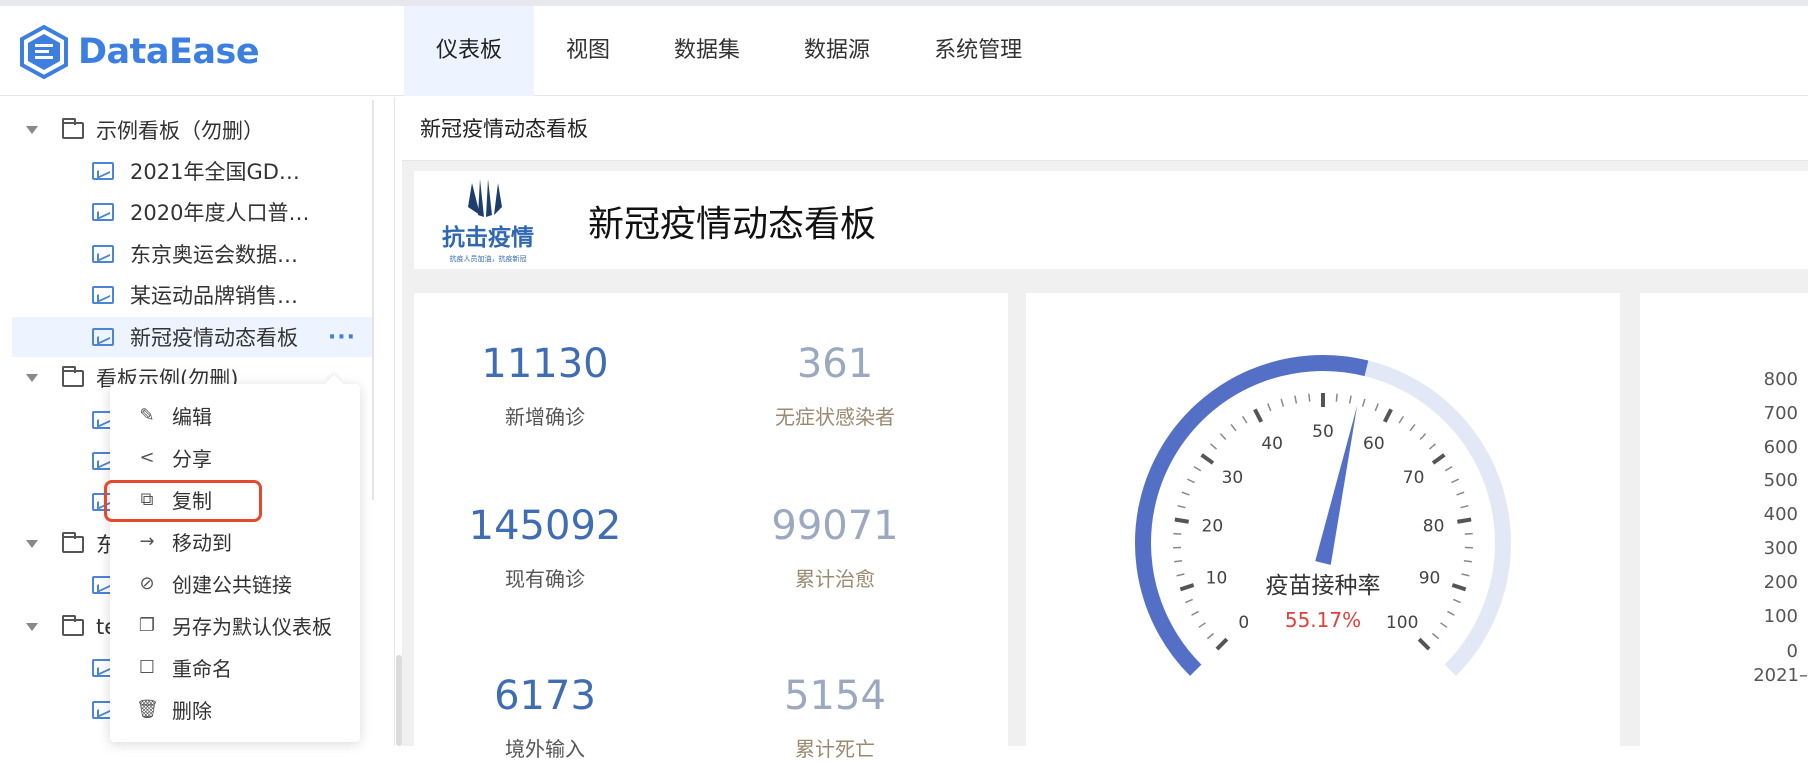 The width and height of the screenshot is (1808, 762). Describe the element at coordinates (1213, 526) in the screenshot. I see `gauge-tick-label: 20` at that location.